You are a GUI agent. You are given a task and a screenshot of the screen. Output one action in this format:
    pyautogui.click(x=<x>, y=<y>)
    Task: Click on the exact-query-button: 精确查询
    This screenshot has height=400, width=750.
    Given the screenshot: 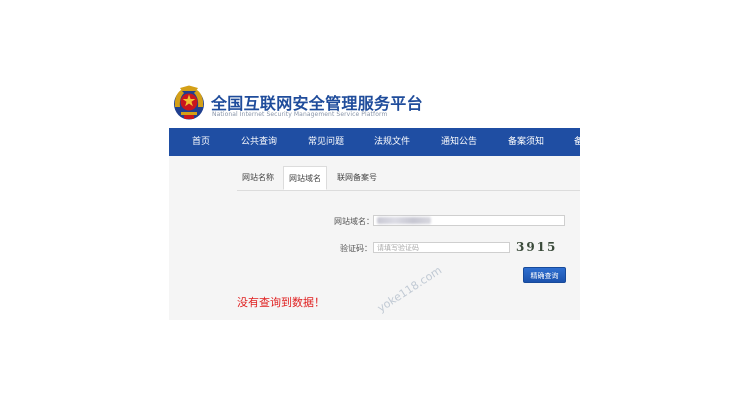 What is the action you would take?
    pyautogui.click(x=544, y=275)
    